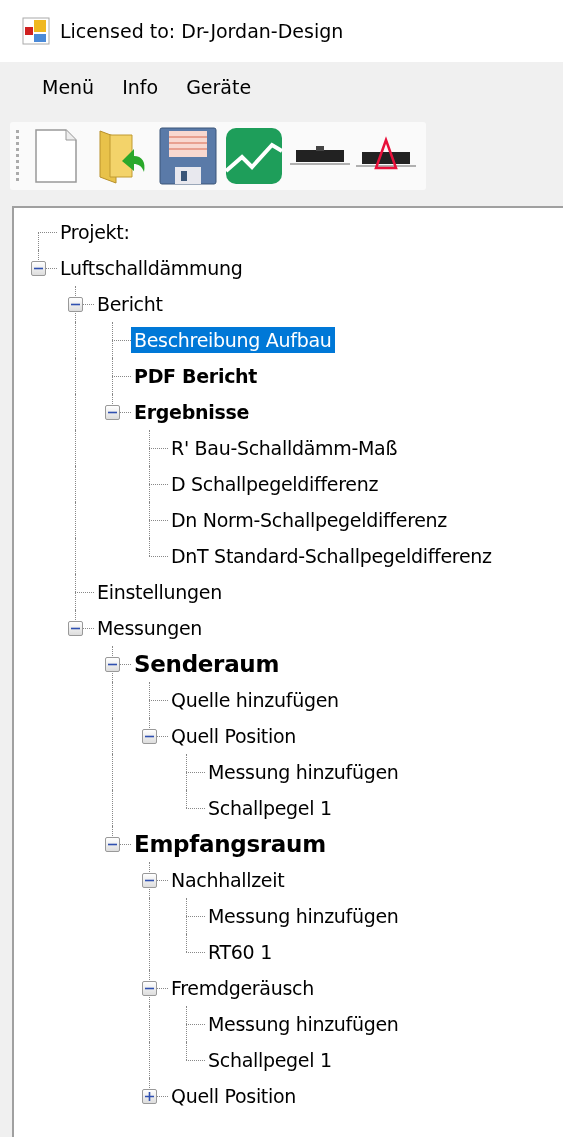 This screenshot has height=1137, width=563. Describe the element at coordinates (150, 628) in the screenshot. I see `tree-item: Messungen` at that location.